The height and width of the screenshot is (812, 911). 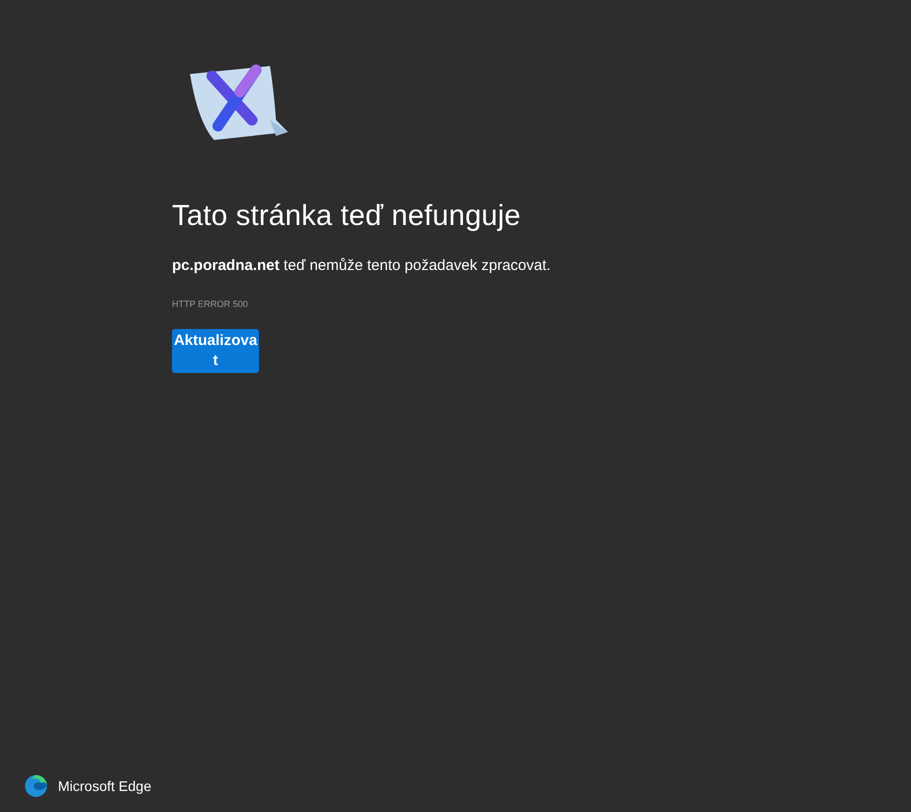 What do you see at coordinates (210, 304) in the screenshot?
I see `error-code: HTTP ERROR 500` at bounding box center [210, 304].